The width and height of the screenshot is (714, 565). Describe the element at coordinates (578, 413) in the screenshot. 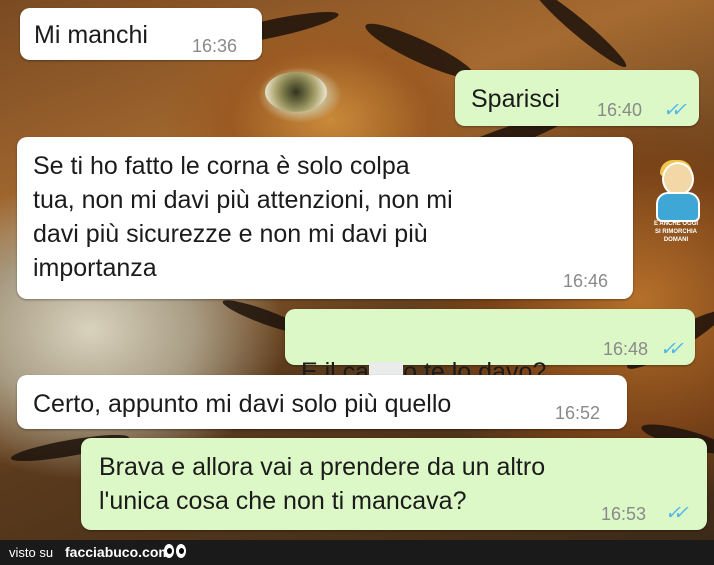

I see `message-time: 16:52` at that location.